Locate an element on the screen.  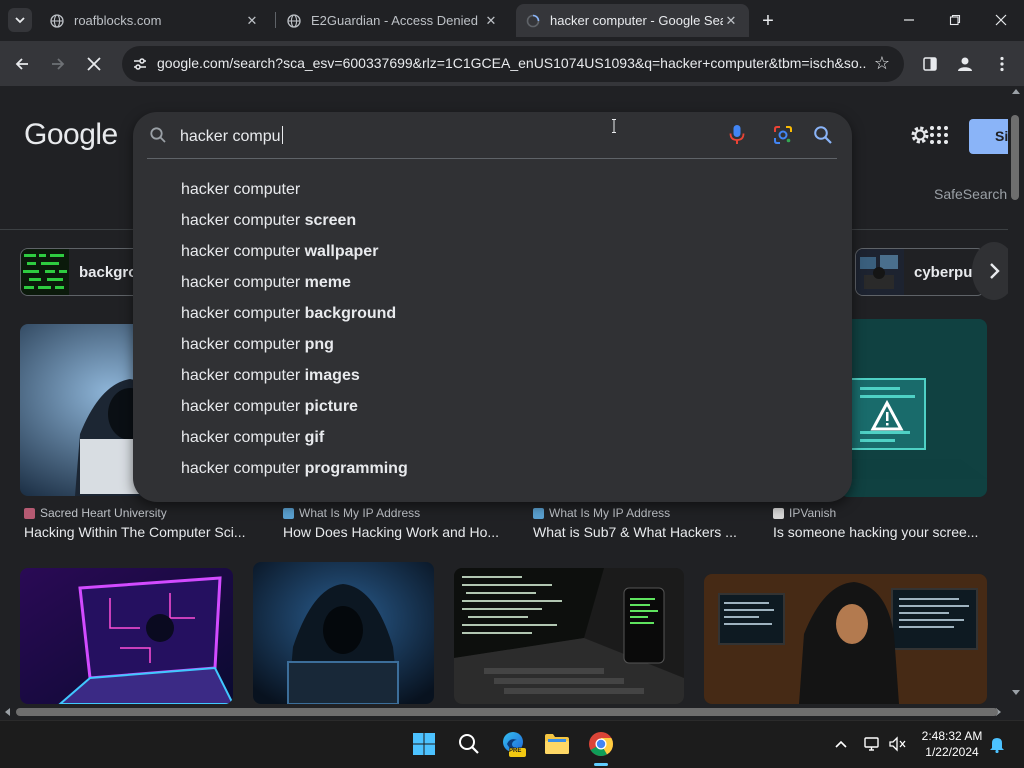
safesearch-button: SafeSearch is located at coordinates (970, 194).